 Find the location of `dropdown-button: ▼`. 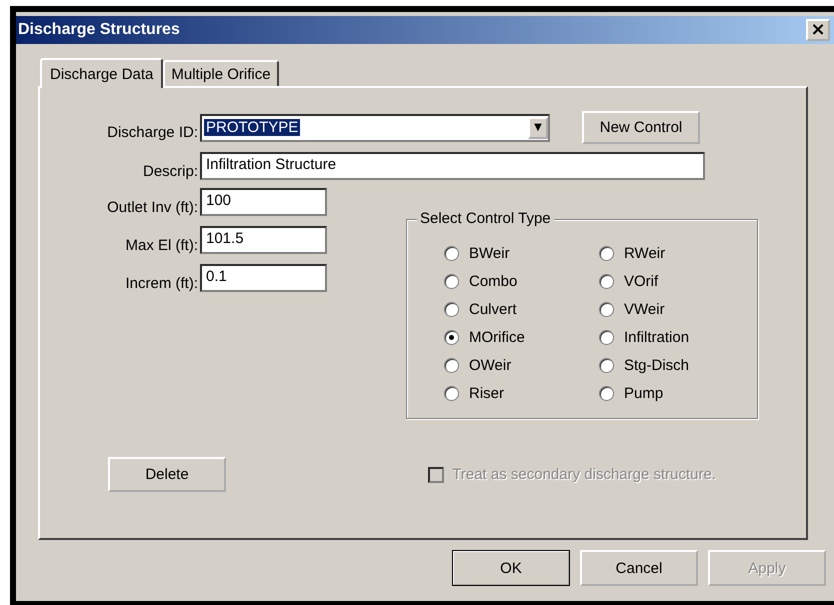

dropdown-button: ▼ is located at coordinates (538, 127).